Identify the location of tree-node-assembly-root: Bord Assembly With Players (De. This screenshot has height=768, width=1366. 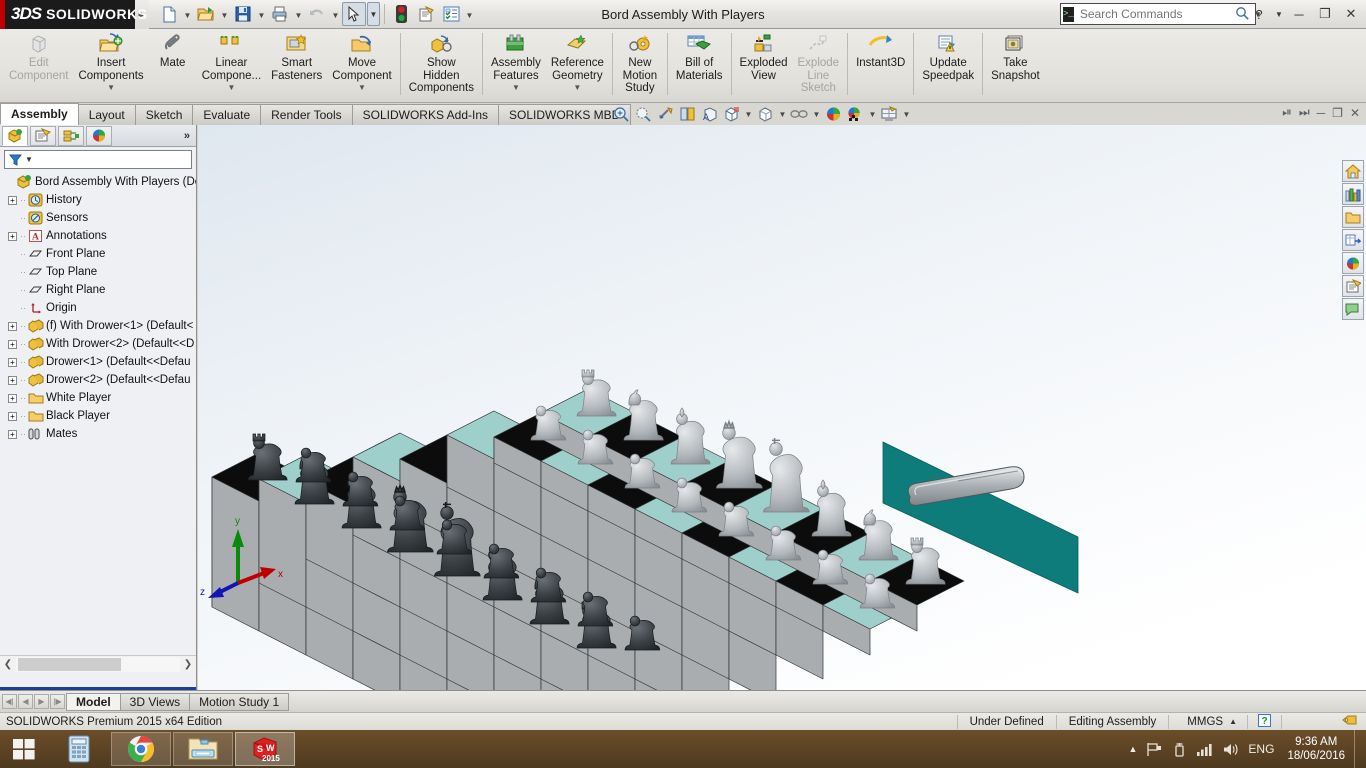
(98, 182).